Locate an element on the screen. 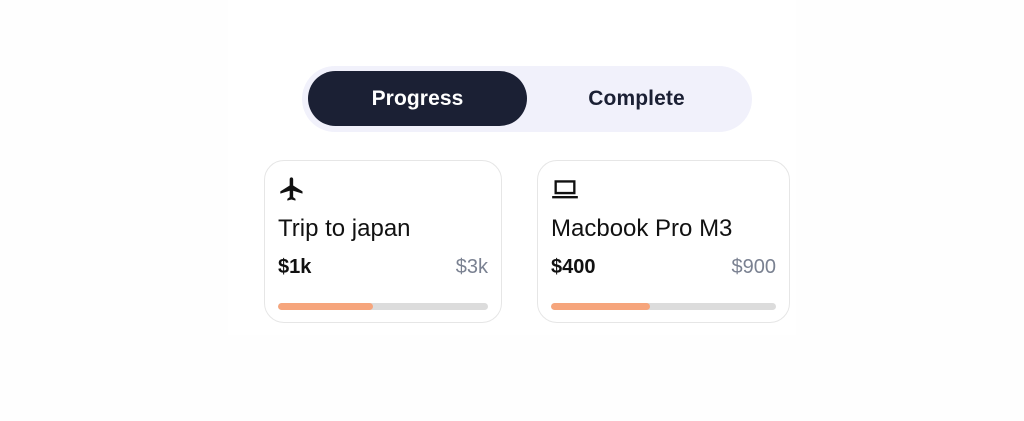 The image size is (1024, 421). status-toggle: Progress Complete is located at coordinates (527, 99).